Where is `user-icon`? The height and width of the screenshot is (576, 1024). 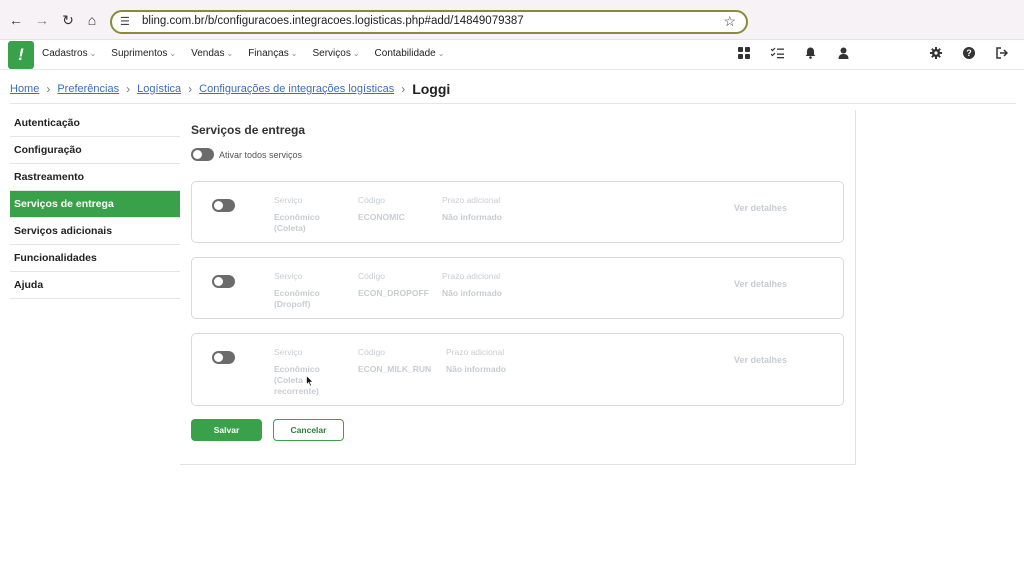
user-icon is located at coordinates (843, 54).